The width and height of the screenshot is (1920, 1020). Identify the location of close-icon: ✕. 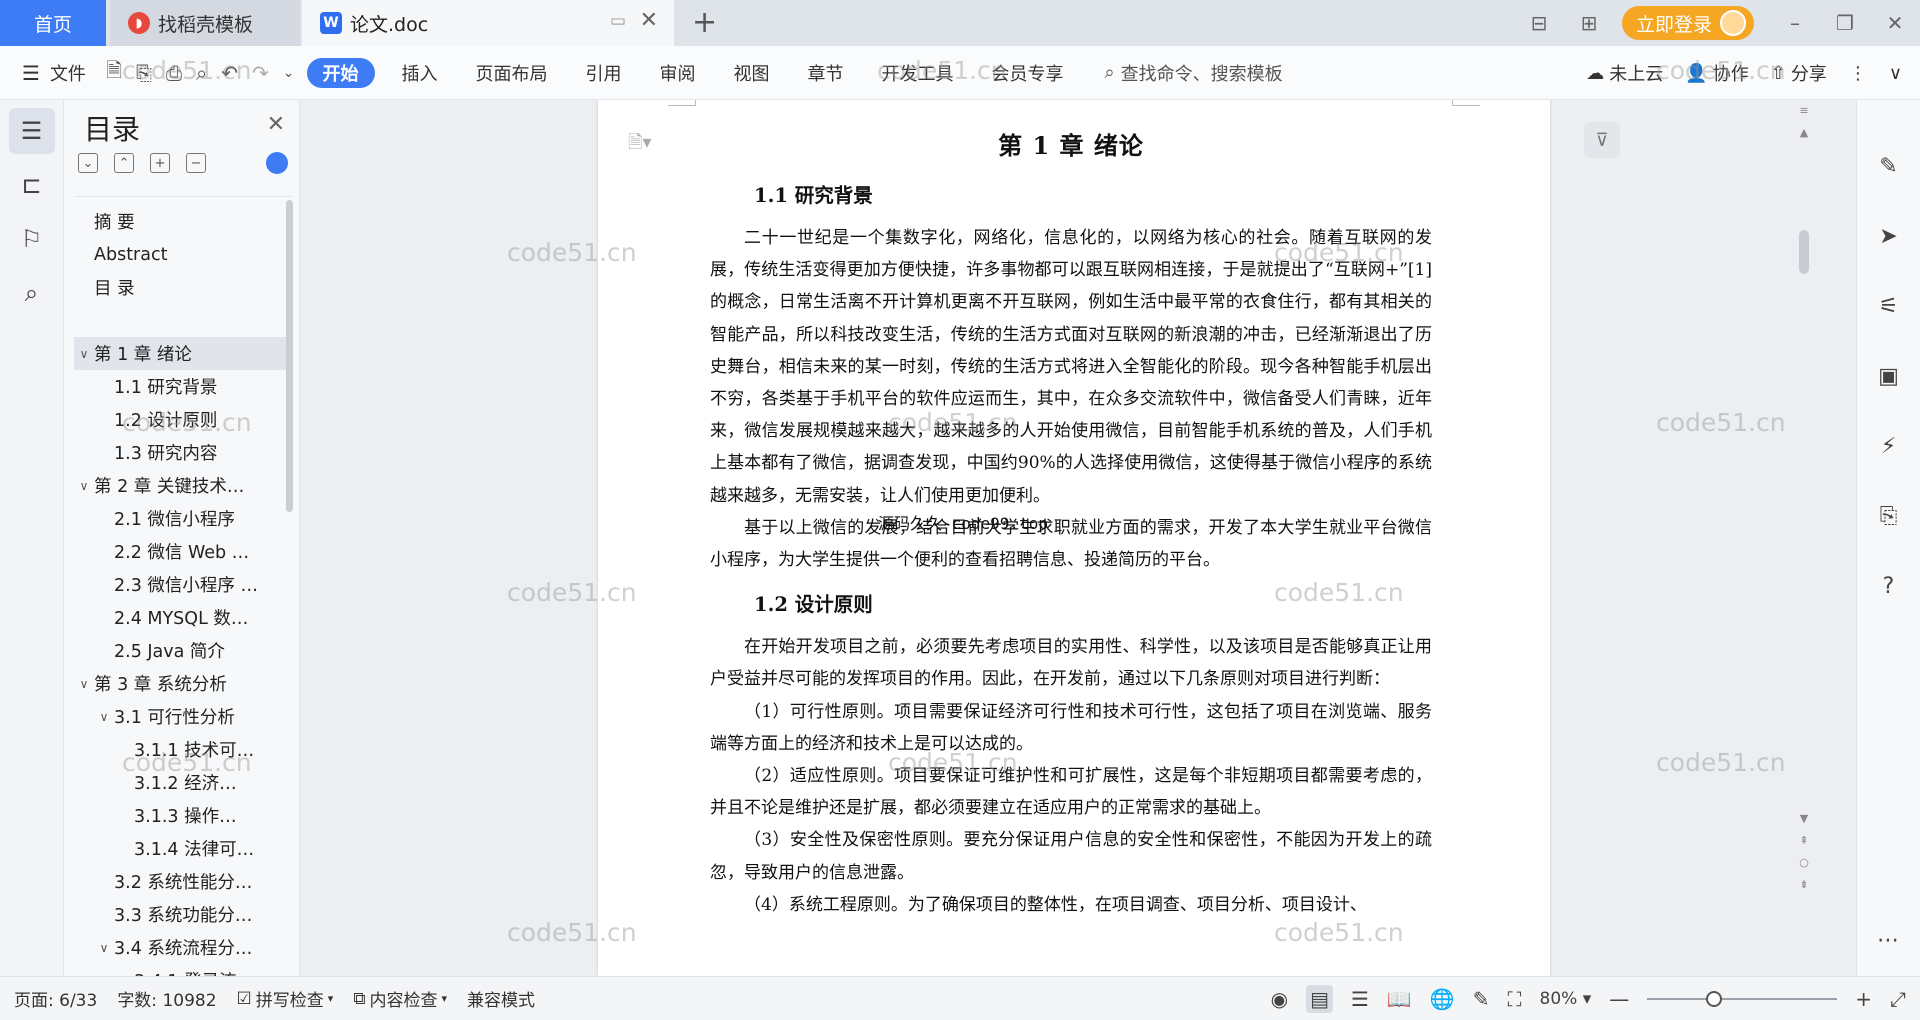
(276, 124).